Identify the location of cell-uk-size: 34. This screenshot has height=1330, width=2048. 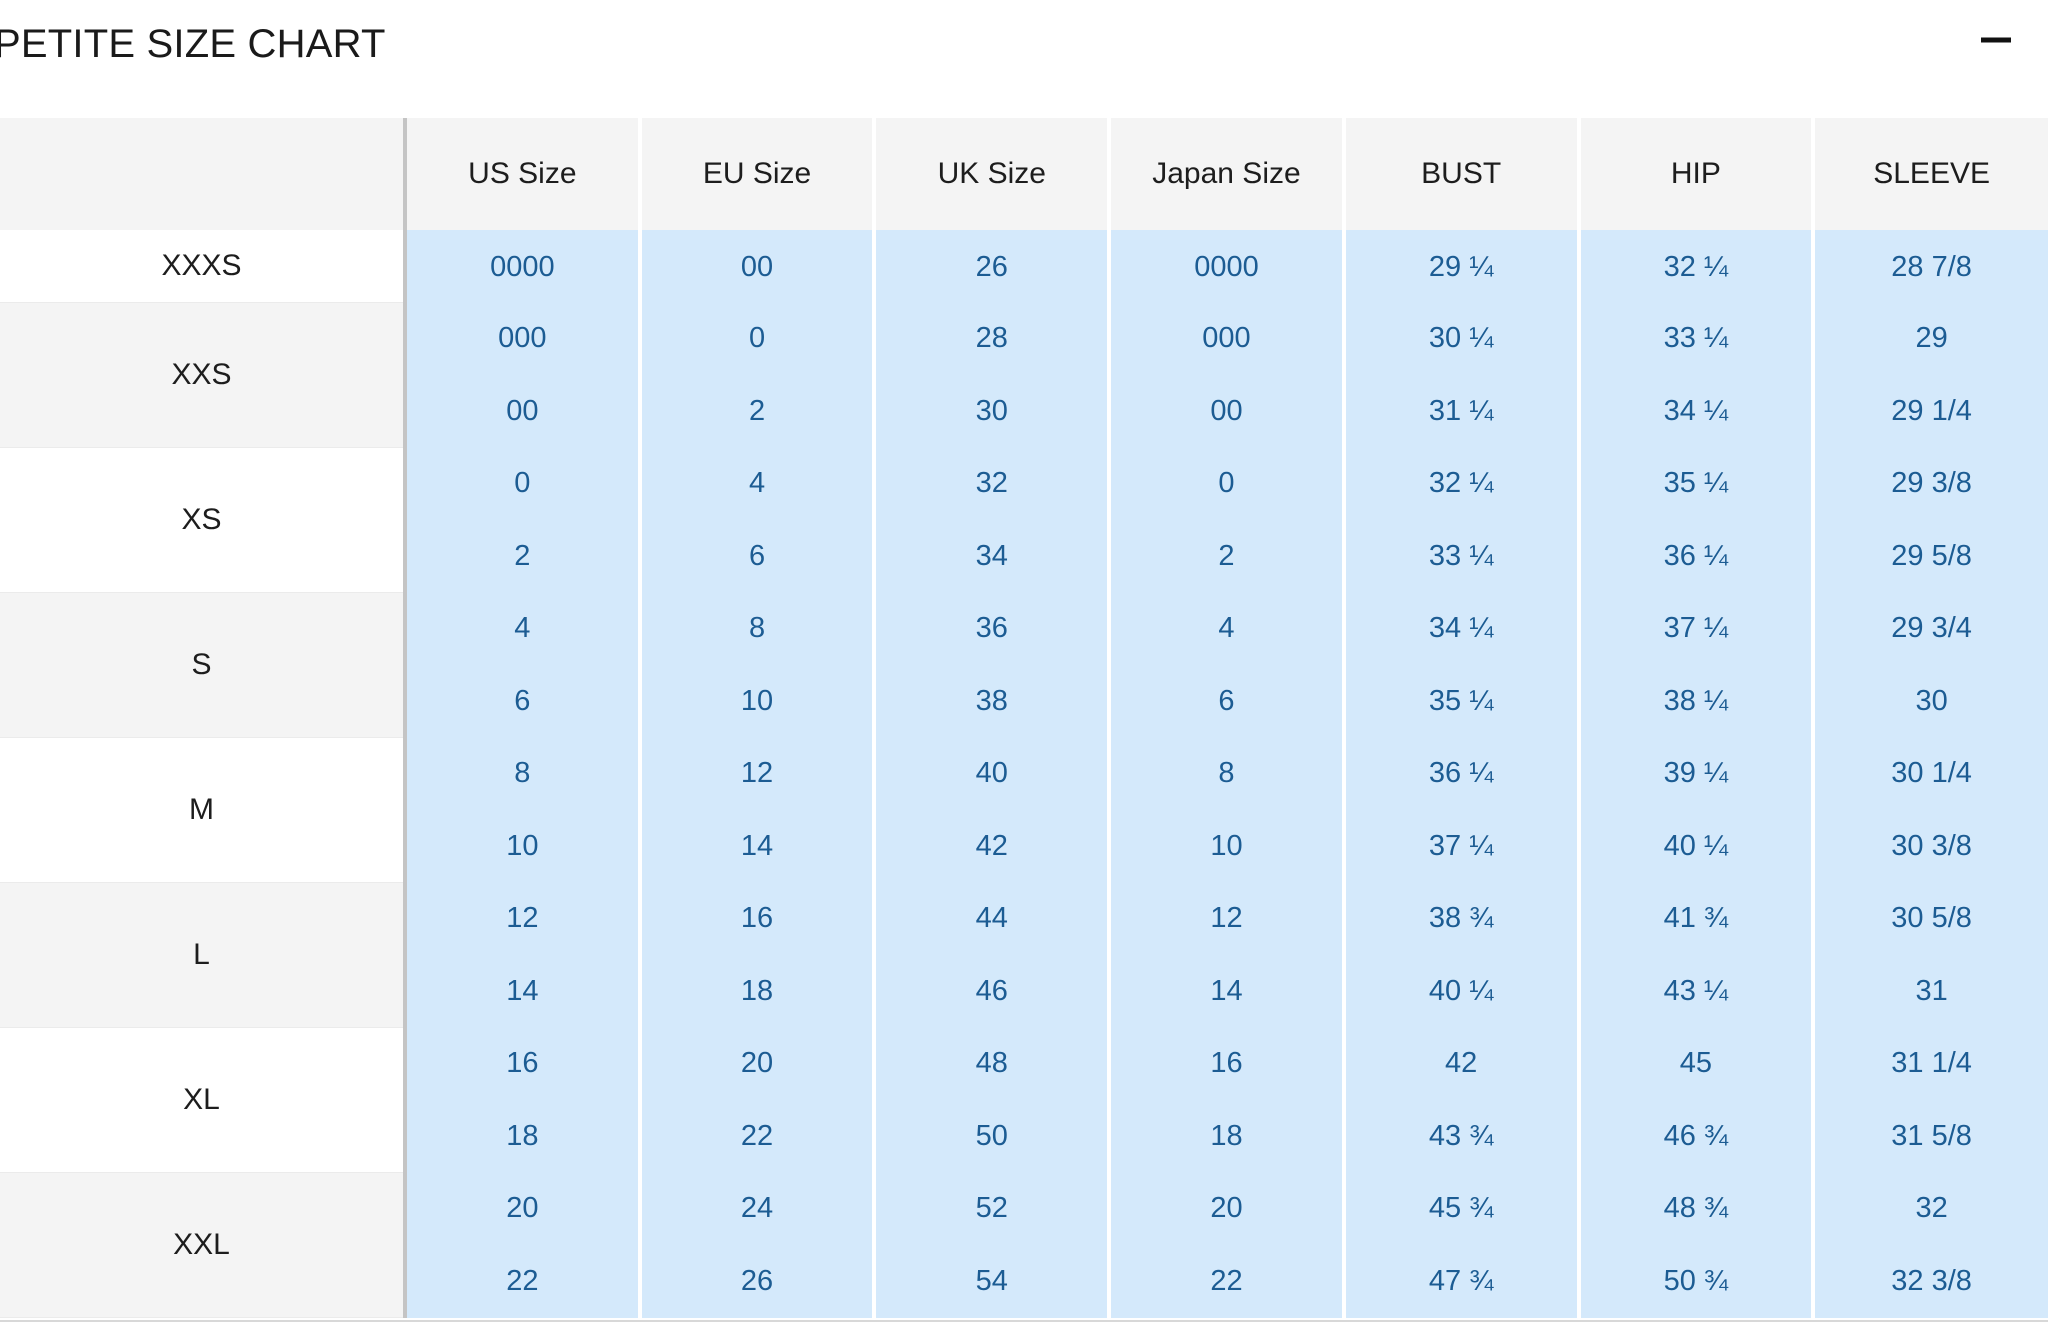
(993, 556).